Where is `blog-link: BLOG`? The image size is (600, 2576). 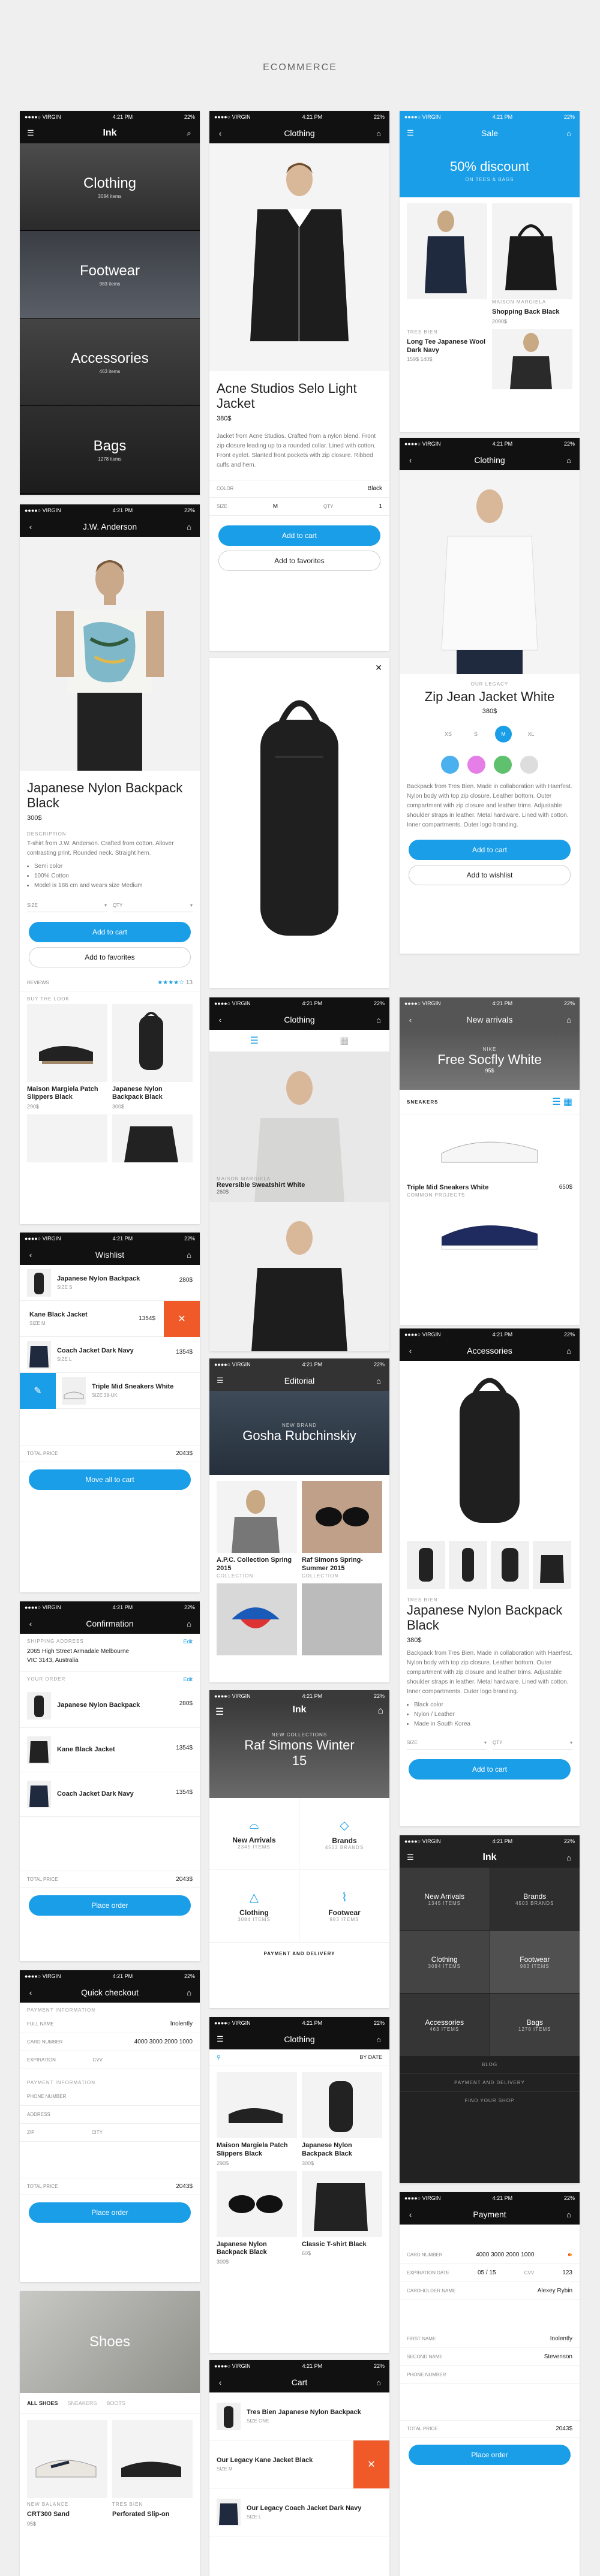 blog-link: BLOG is located at coordinates (490, 2065).